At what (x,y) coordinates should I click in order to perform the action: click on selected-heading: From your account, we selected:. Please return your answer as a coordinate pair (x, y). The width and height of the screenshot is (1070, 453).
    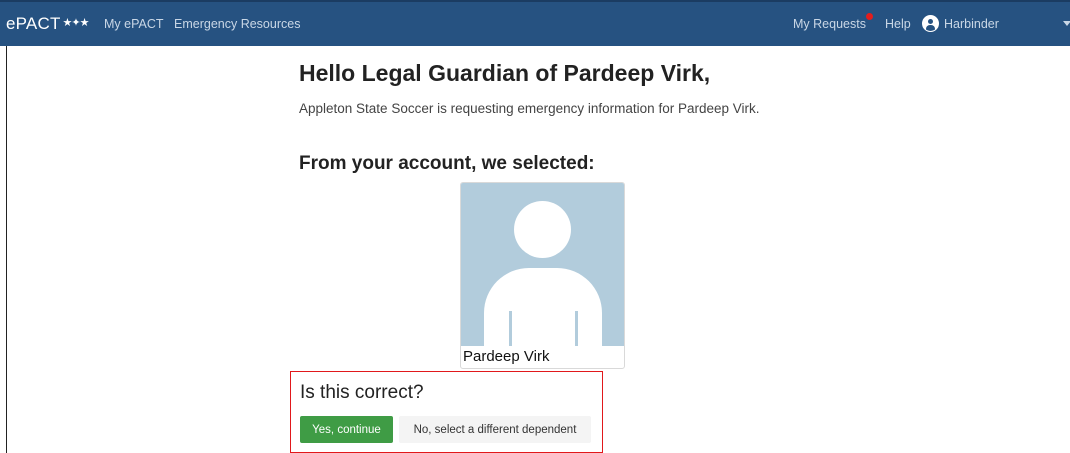
    Looking at the image, I should click on (447, 163).